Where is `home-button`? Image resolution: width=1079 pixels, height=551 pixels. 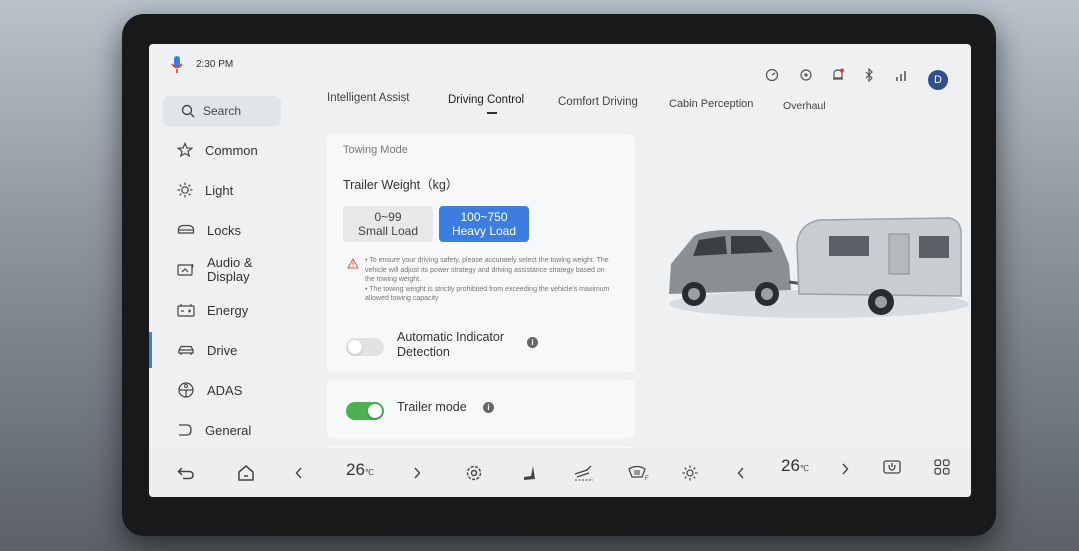 home-button is located at coordinates (246, 472).